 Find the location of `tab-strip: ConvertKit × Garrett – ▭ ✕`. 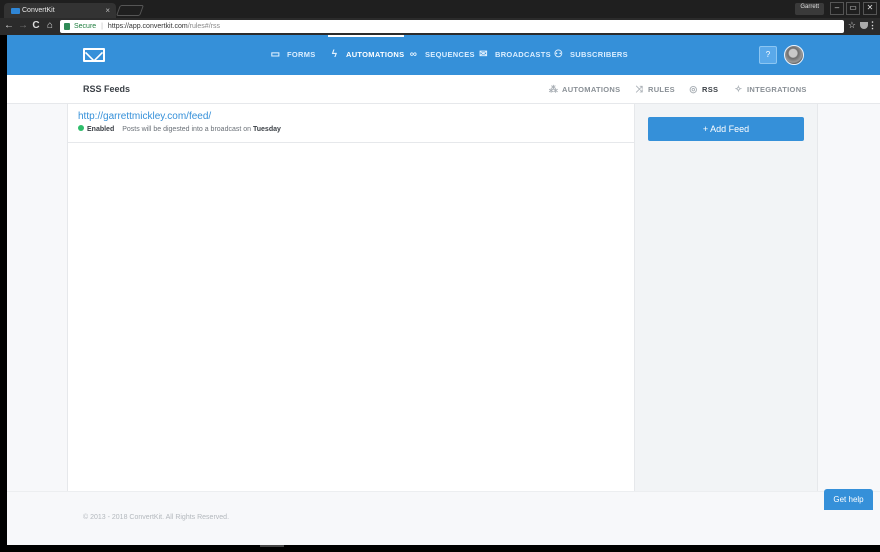

tab-strip: ConvertKit × Garrett – ▭ ✕ is located at coordinates (440, 9).